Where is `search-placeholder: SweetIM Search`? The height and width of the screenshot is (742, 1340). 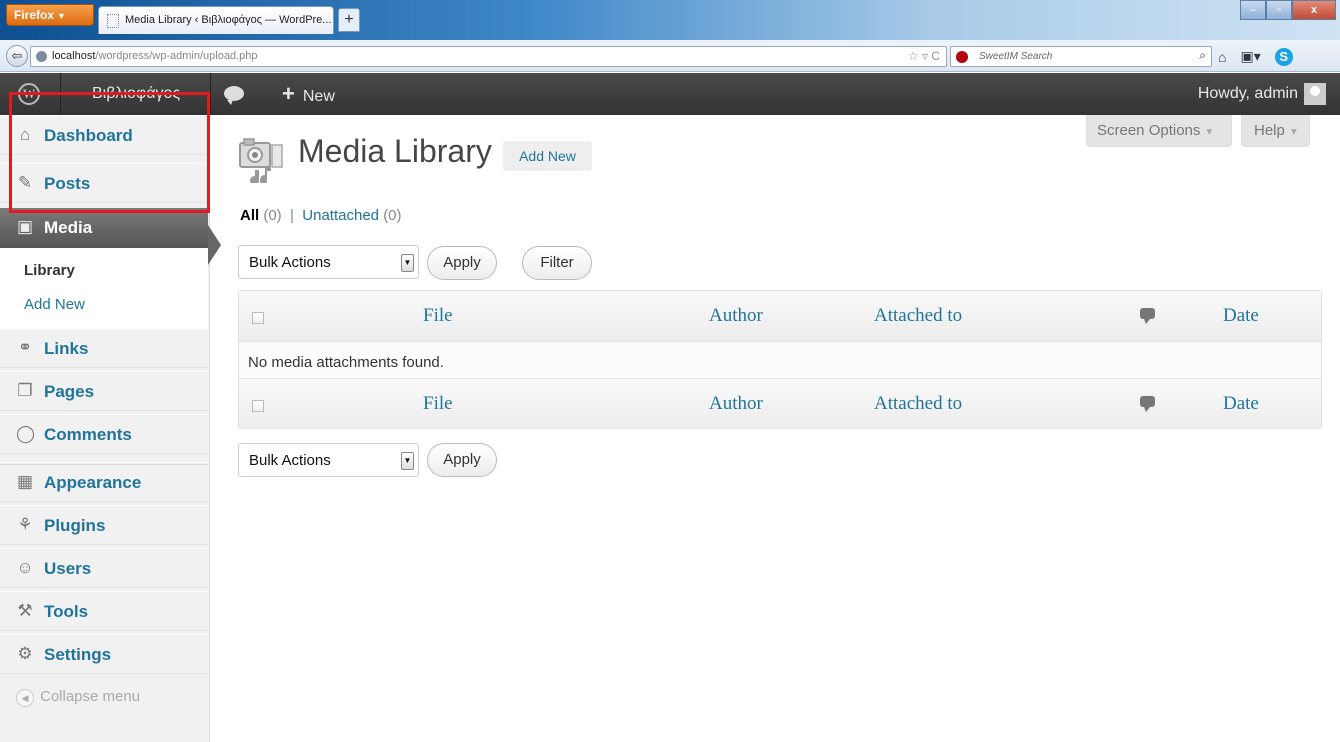
search-placeholder: SweetIM Search is located at coordinates (1016, 56).